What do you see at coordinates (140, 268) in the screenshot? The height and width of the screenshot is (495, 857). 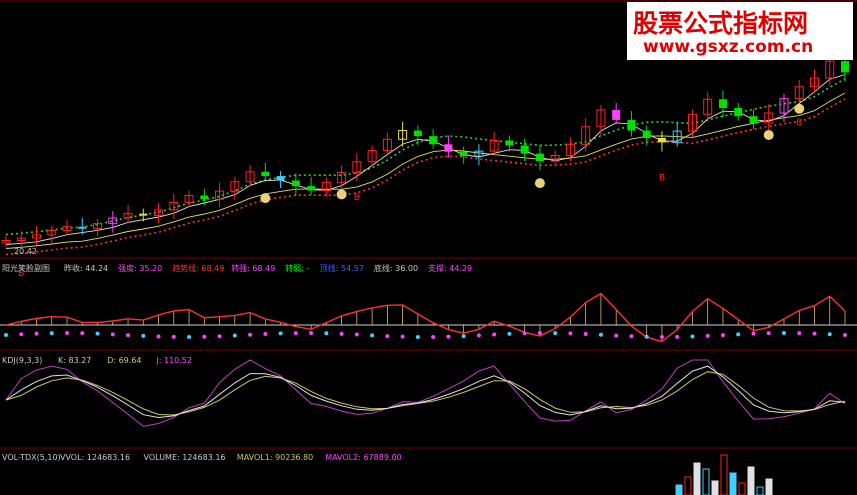 I see `legend-item: 强度: 35.20` at bounding box center [140, 268].